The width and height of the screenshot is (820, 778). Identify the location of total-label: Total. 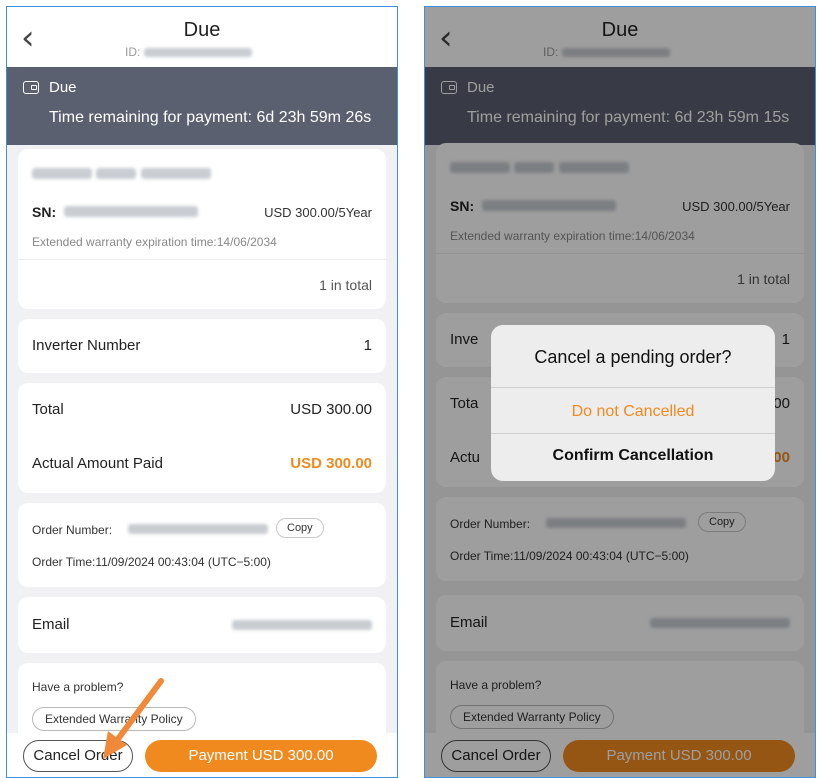
(48, 409).